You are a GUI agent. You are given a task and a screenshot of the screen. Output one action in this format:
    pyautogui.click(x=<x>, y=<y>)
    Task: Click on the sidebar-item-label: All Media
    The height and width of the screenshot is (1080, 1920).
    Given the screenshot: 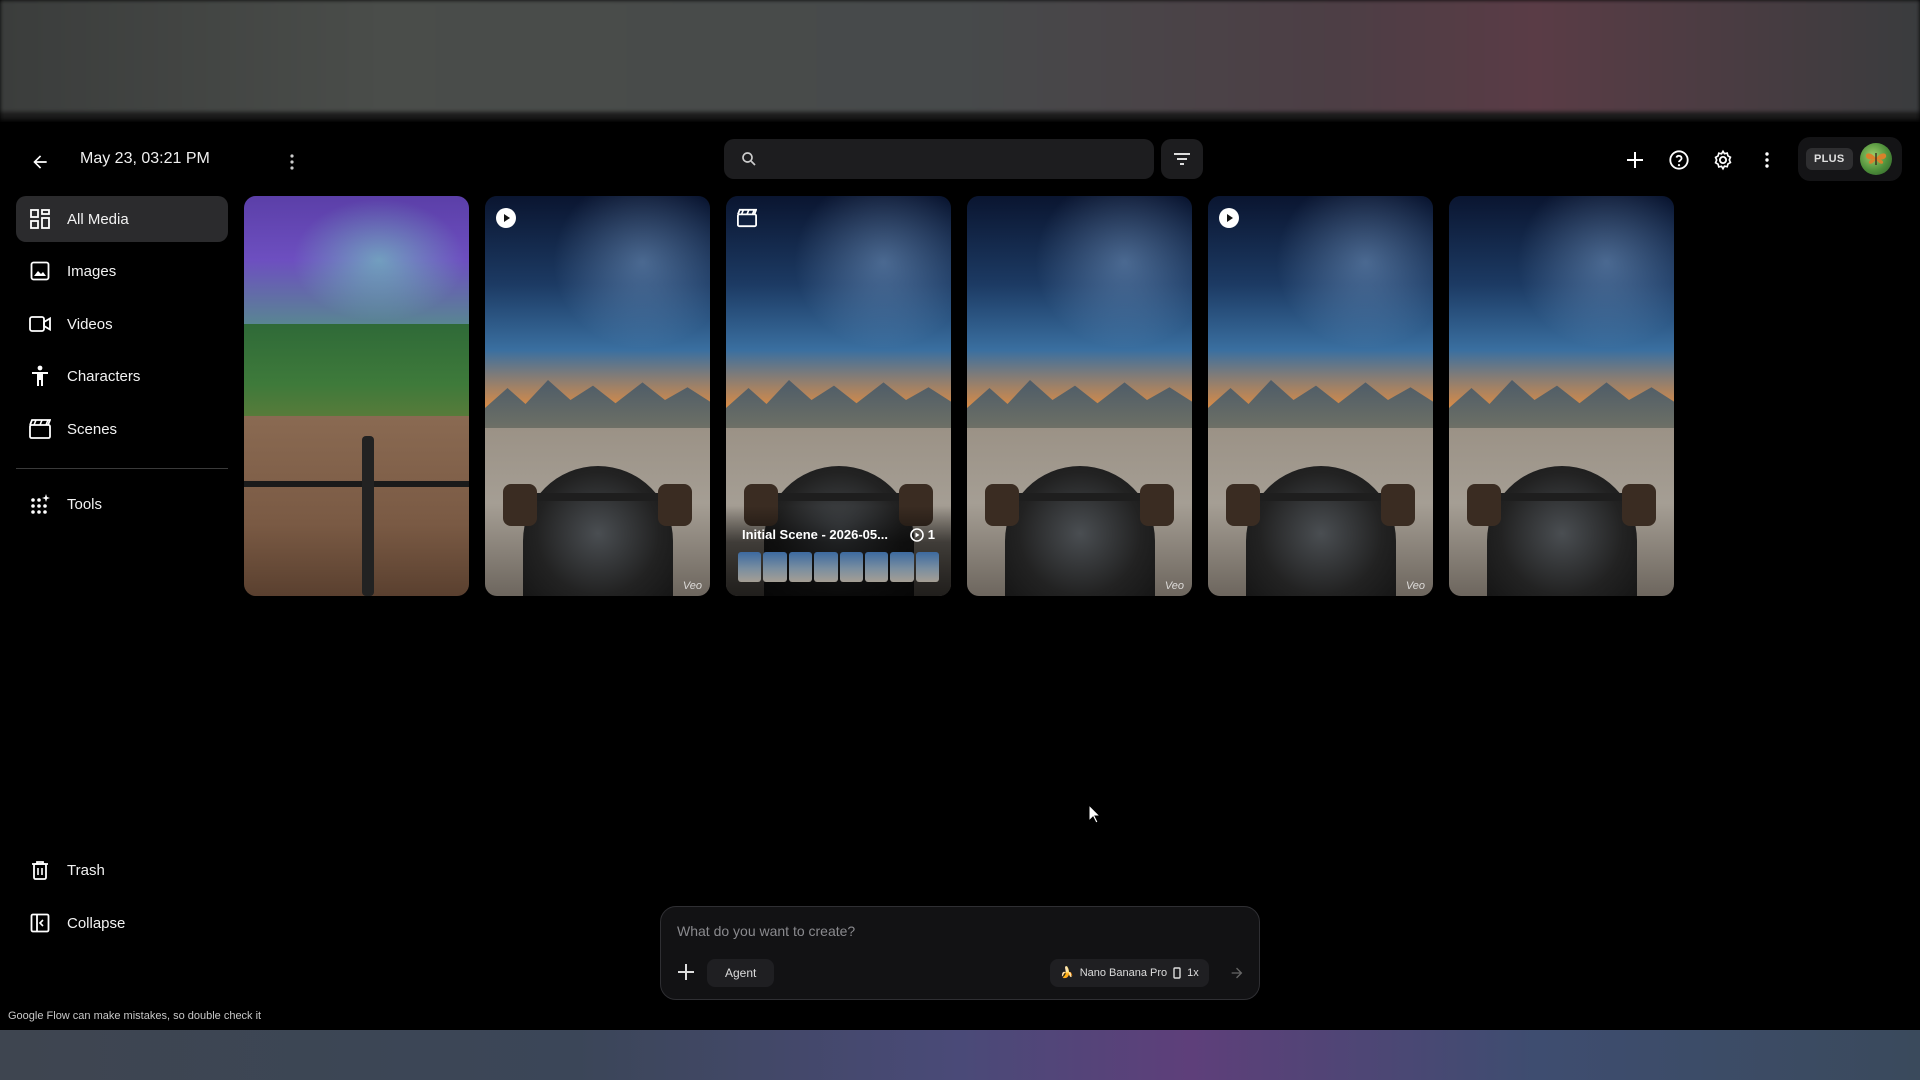 What is the action you would take?
    pyautogui.click(x=98, y=219)
    